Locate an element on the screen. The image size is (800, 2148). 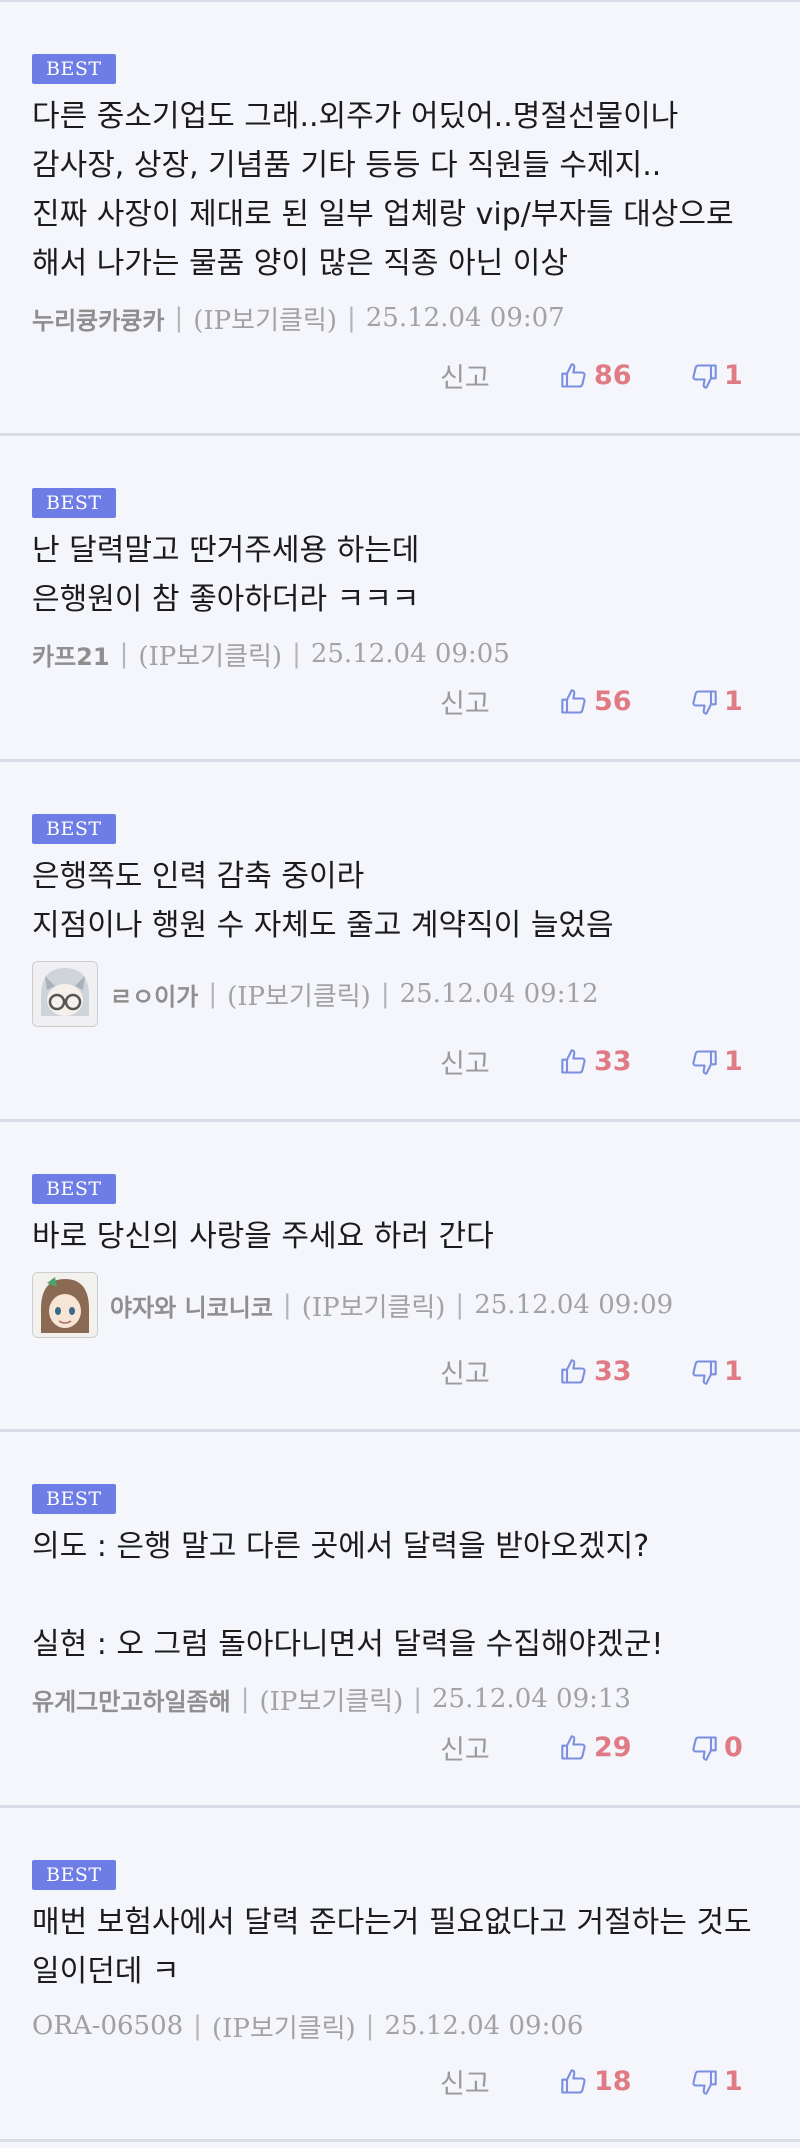
comment-meta: ㄹㅇ이가 | (IP보기클릭) | 25.12.04 09:12 is located at coordinates (400, 994).